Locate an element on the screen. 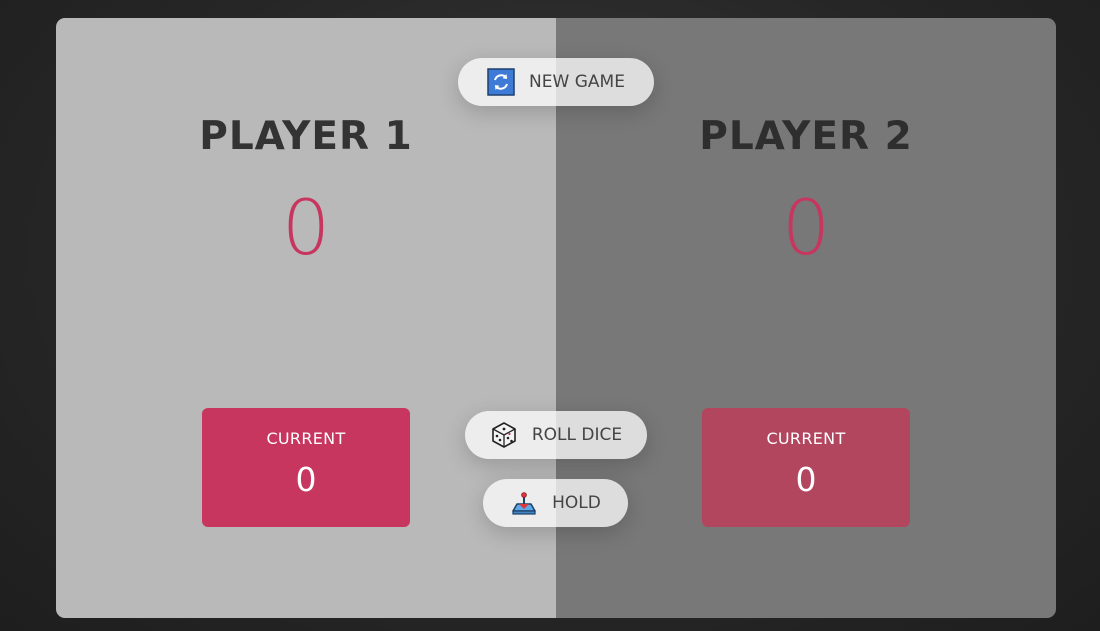  roll-dice-button: ROLL DICE is located at coordinates (556, 435).